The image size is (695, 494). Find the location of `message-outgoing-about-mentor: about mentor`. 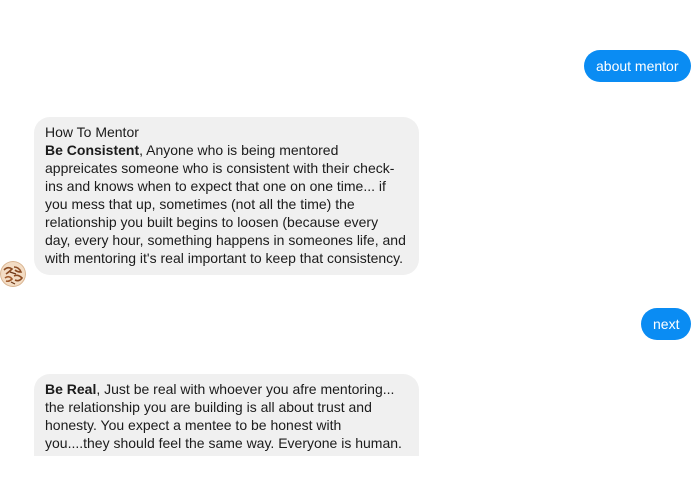

message-outgoing-about-mentor: about mentor is located at coordinates (637, 66).